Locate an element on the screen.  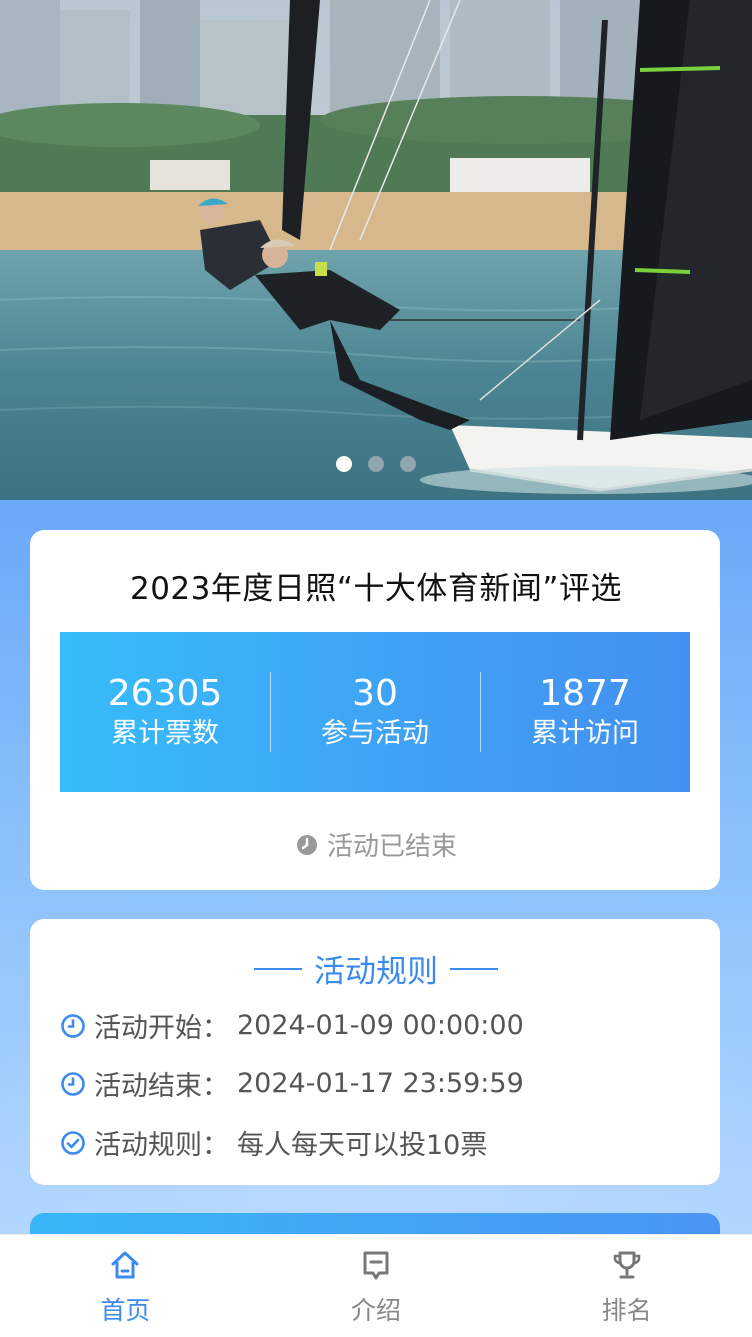
rules-heading-text: 活动规则 is located at coordinates (376, 972).